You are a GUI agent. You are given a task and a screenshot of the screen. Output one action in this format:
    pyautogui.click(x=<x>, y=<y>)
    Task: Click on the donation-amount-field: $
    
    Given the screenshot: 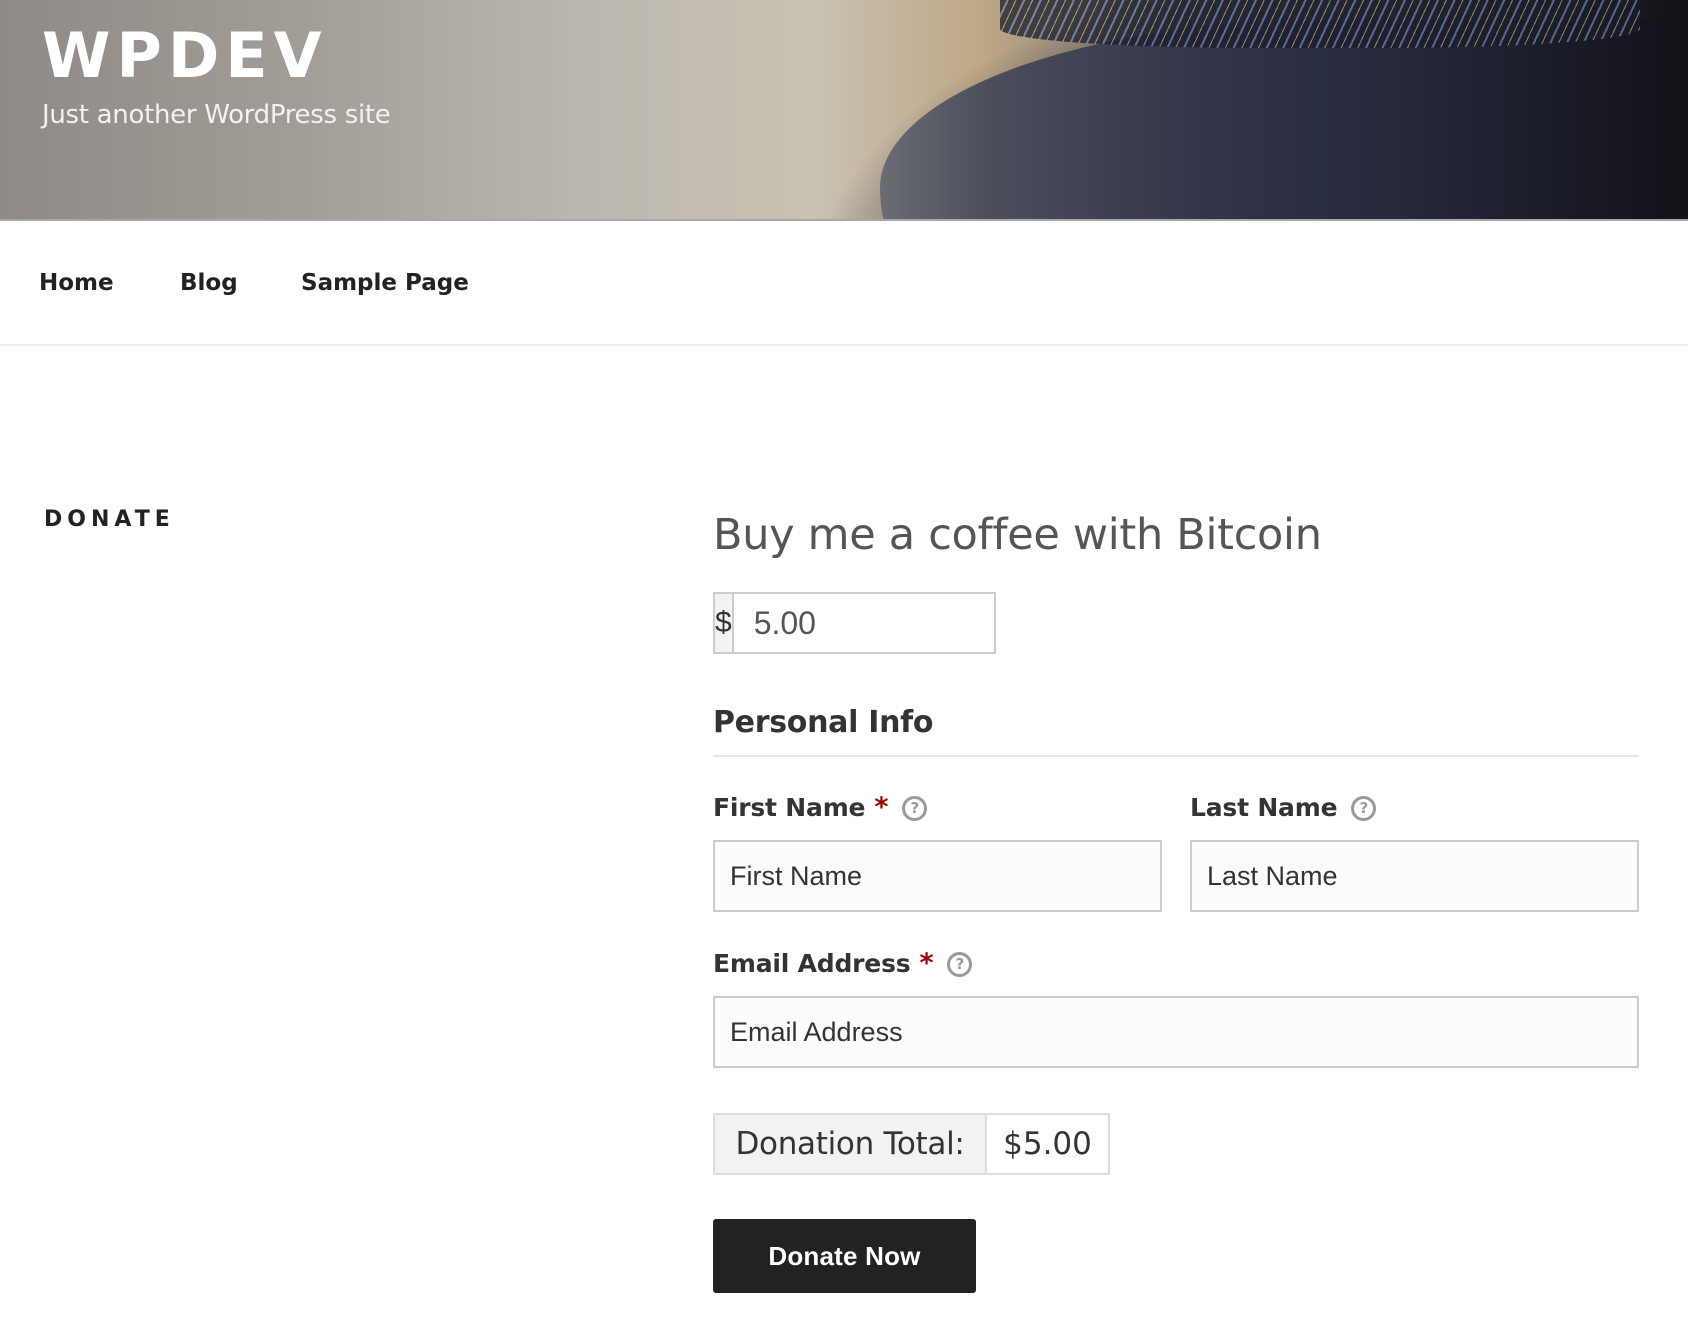 What is the action you would take?
    pyautogui.click(x=943, y=623)
    